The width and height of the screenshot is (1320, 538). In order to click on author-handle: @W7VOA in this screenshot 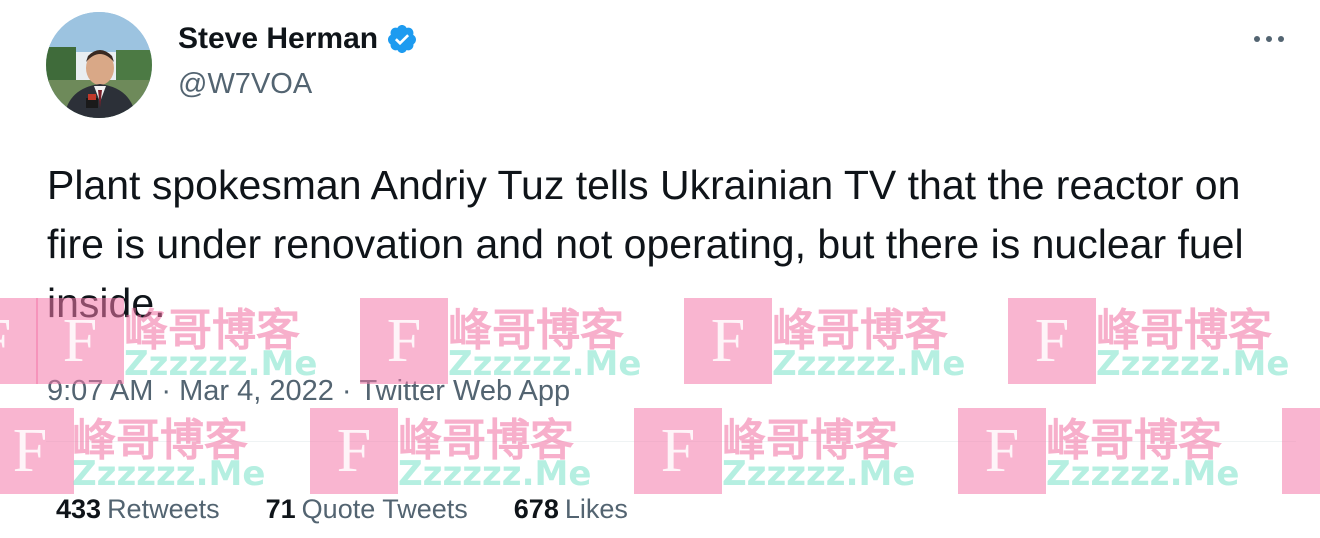, I will do `click(245, 84)`.